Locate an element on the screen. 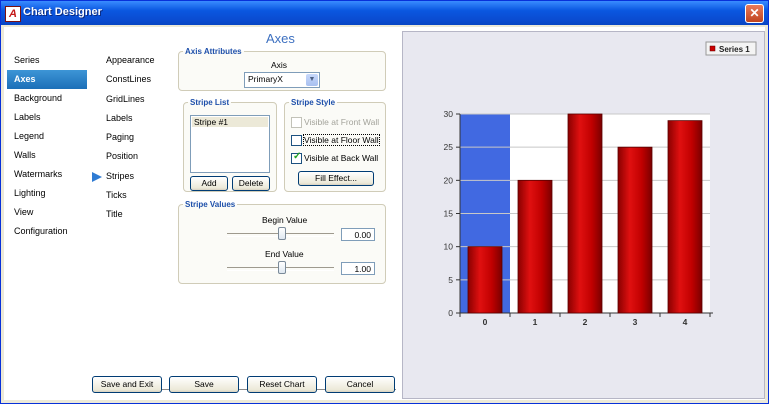  axis-attributes-group: Axis Attributes Axis PrimaryX ▼ is located at coordinates (282, 69).